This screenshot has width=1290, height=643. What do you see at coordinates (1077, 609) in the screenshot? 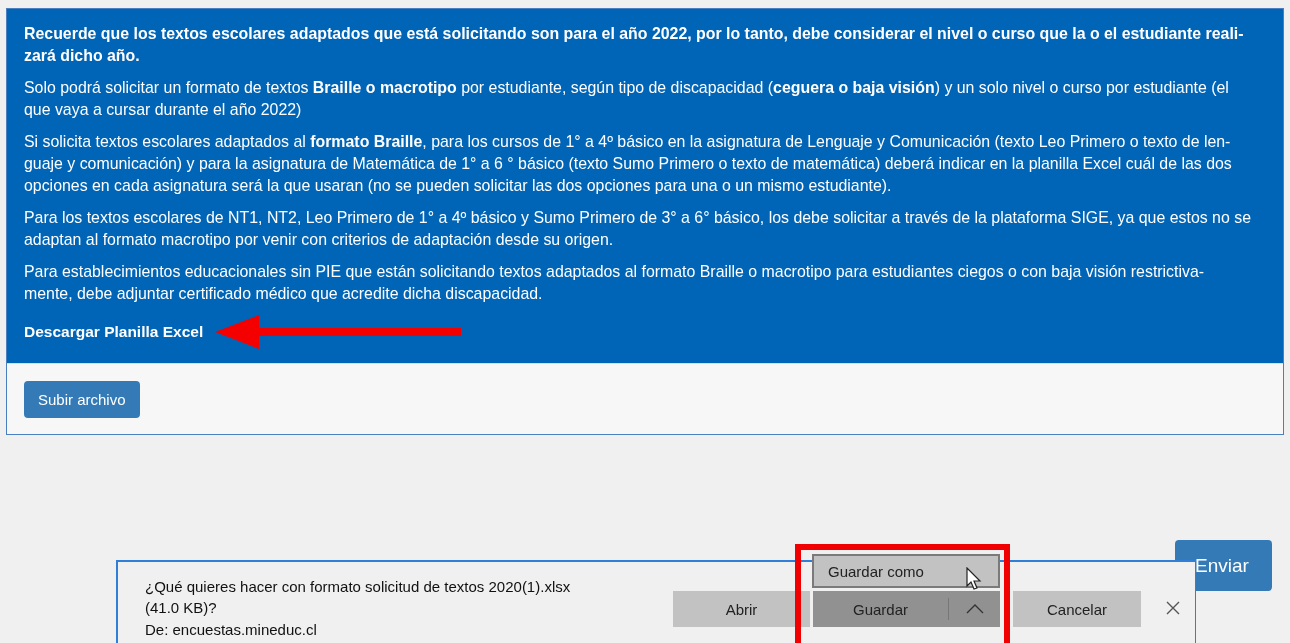
I see `dialog-button: Cancelar` at bounding box center [1077, 609].